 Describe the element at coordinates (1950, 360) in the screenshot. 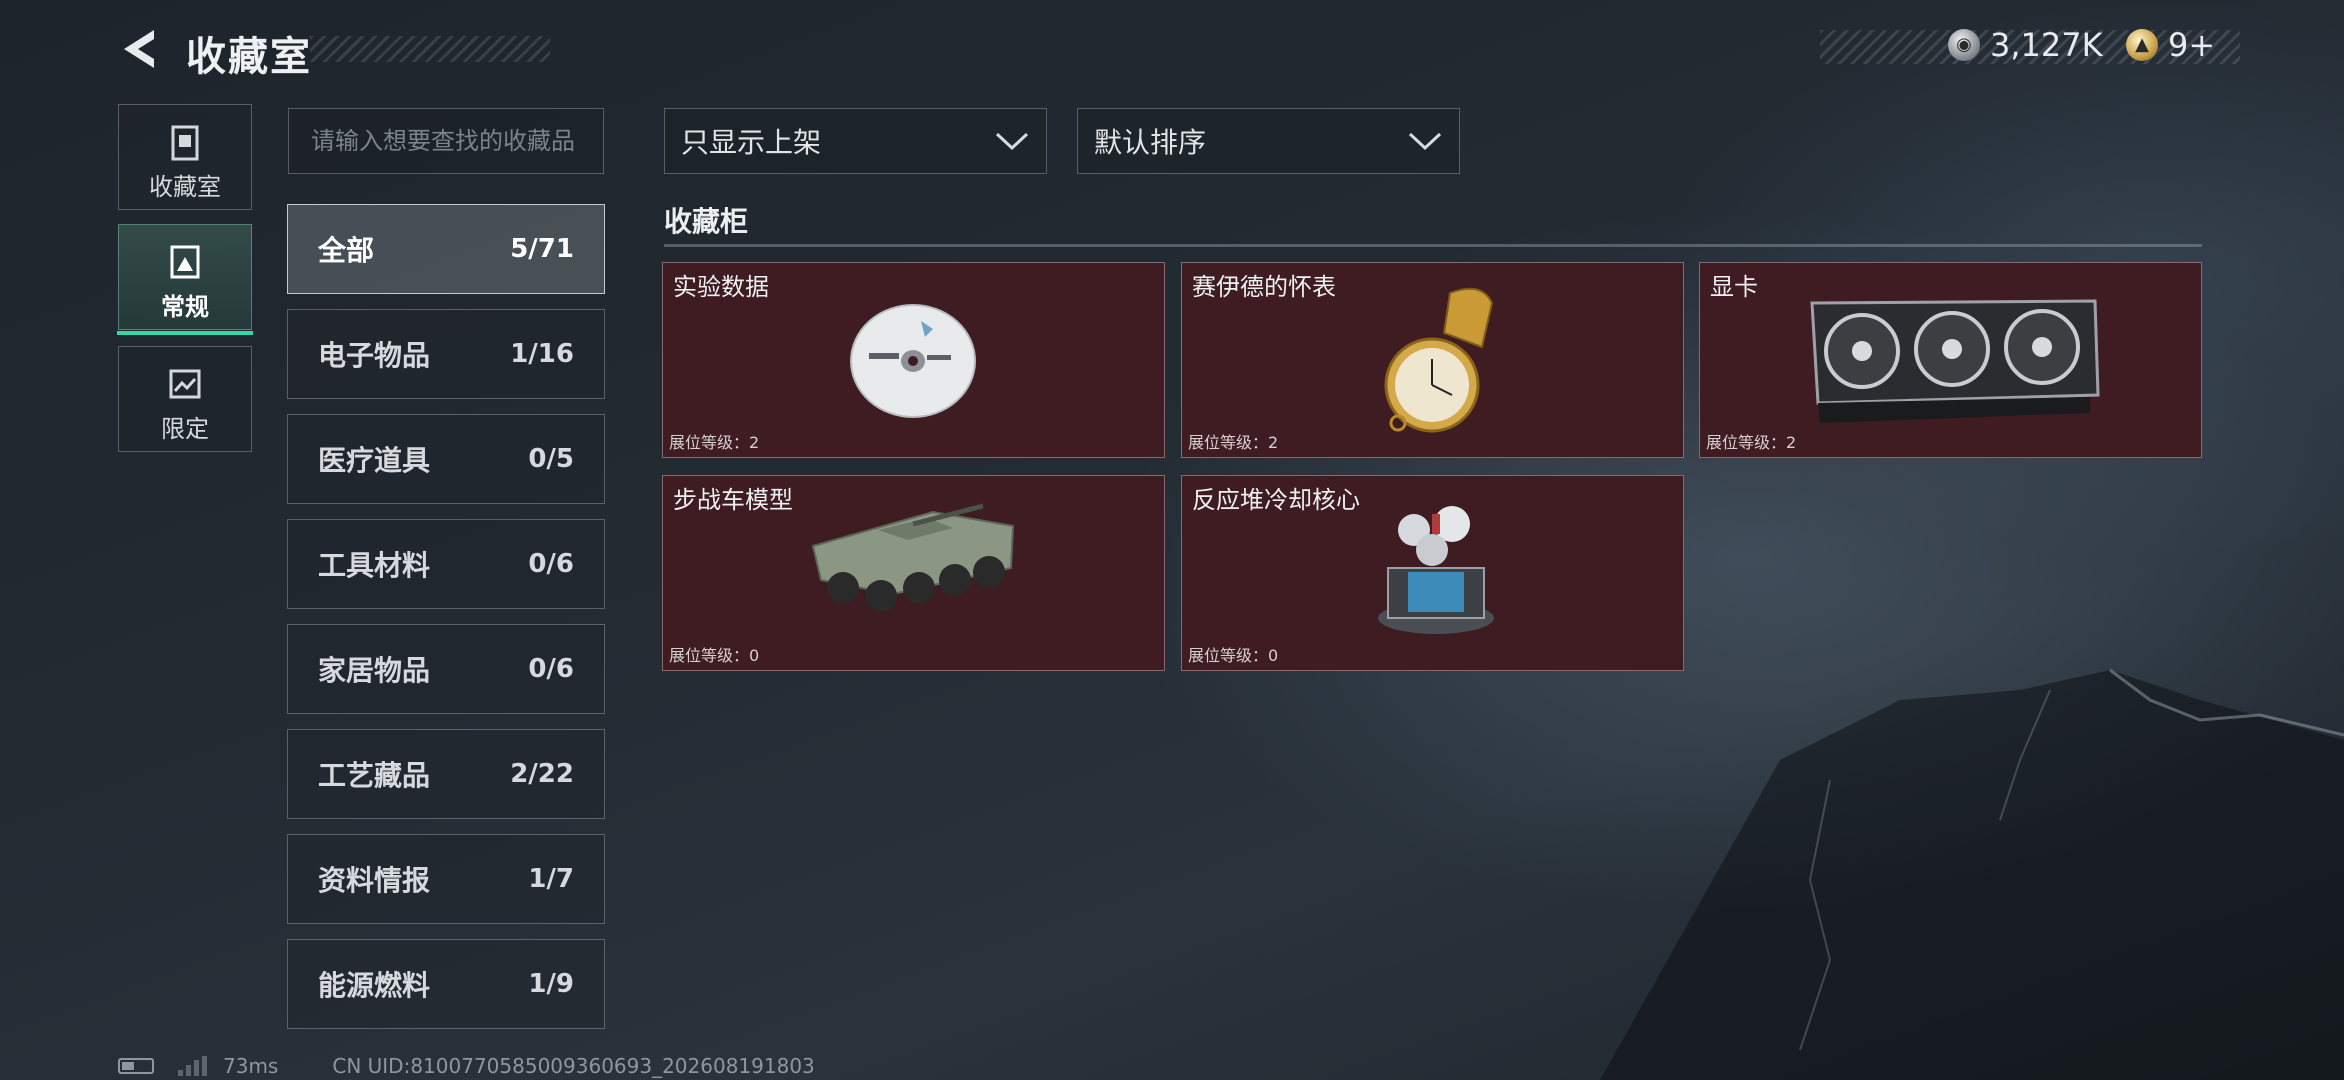

I see `collection-card-graphics-card: 显卡 展位等级：2` at that location.